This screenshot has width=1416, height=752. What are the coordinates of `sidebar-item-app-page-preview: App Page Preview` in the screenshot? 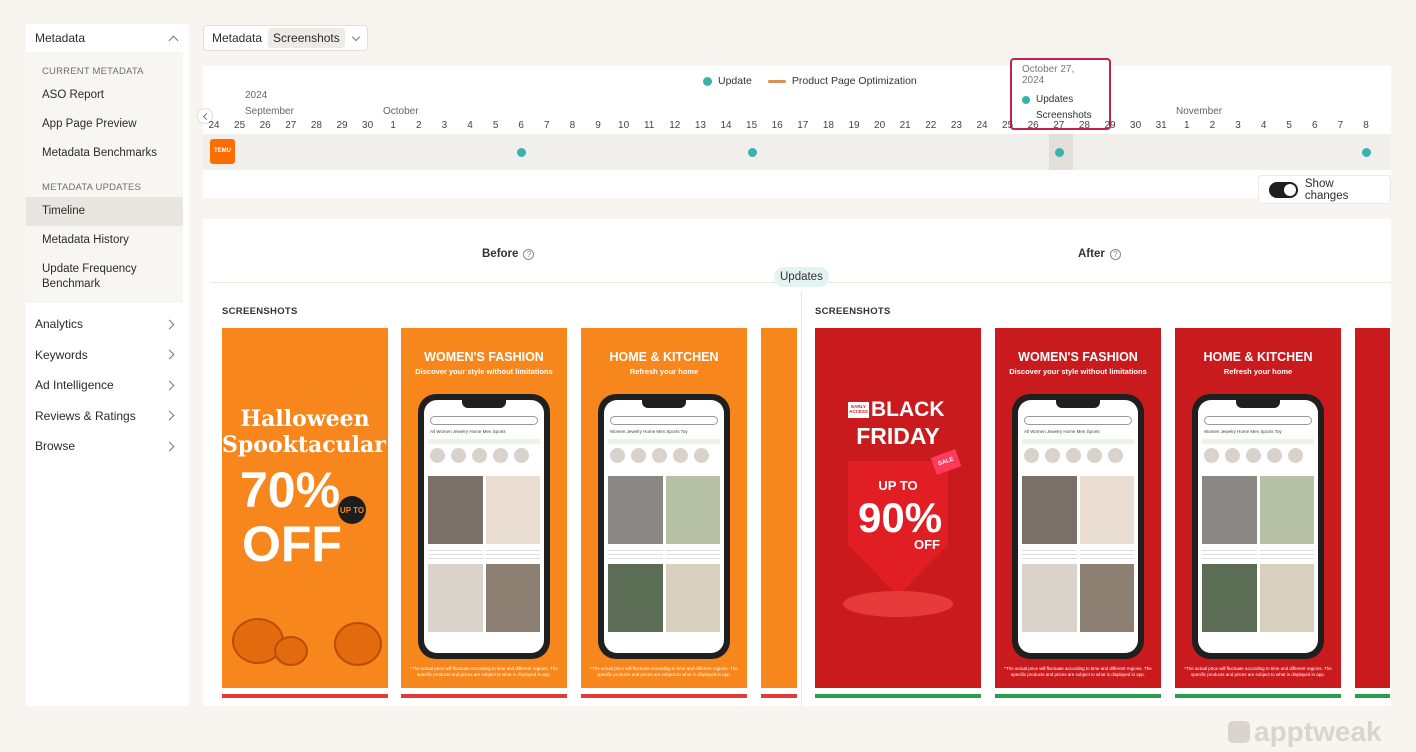 It's located at (104, 124).